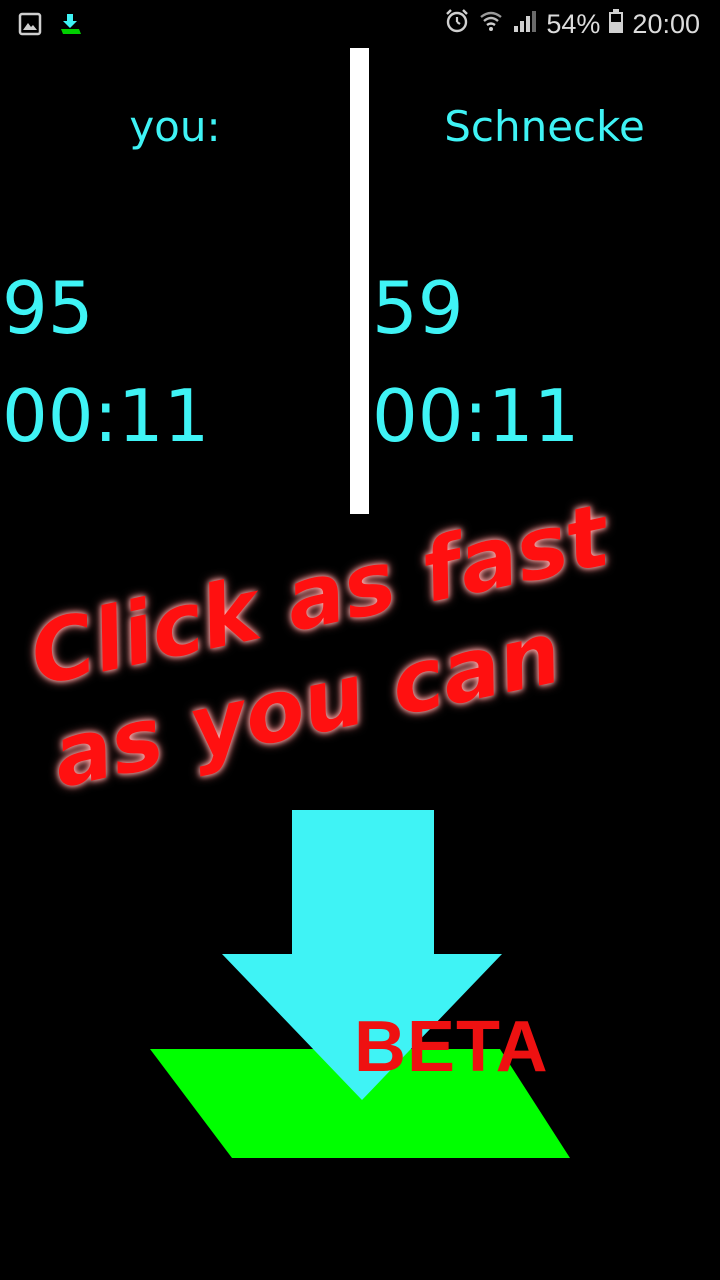  I want to click on status-bar: 54% 20:00, so click(360, 25).